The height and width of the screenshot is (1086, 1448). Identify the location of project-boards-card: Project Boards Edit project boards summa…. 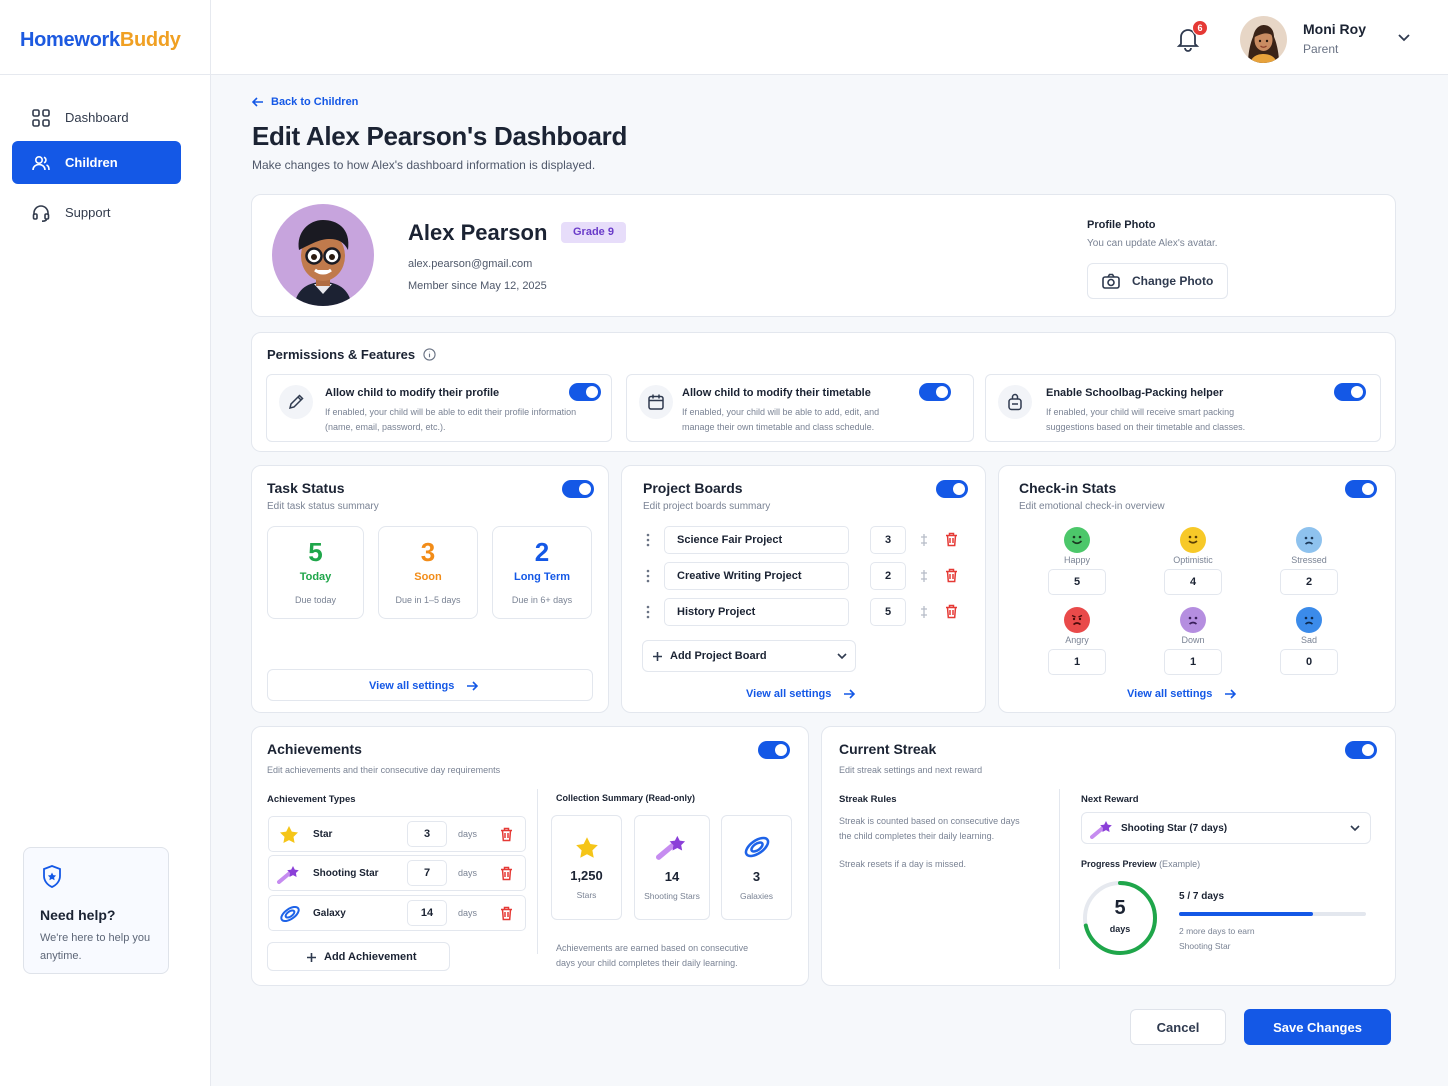
(803, 589).